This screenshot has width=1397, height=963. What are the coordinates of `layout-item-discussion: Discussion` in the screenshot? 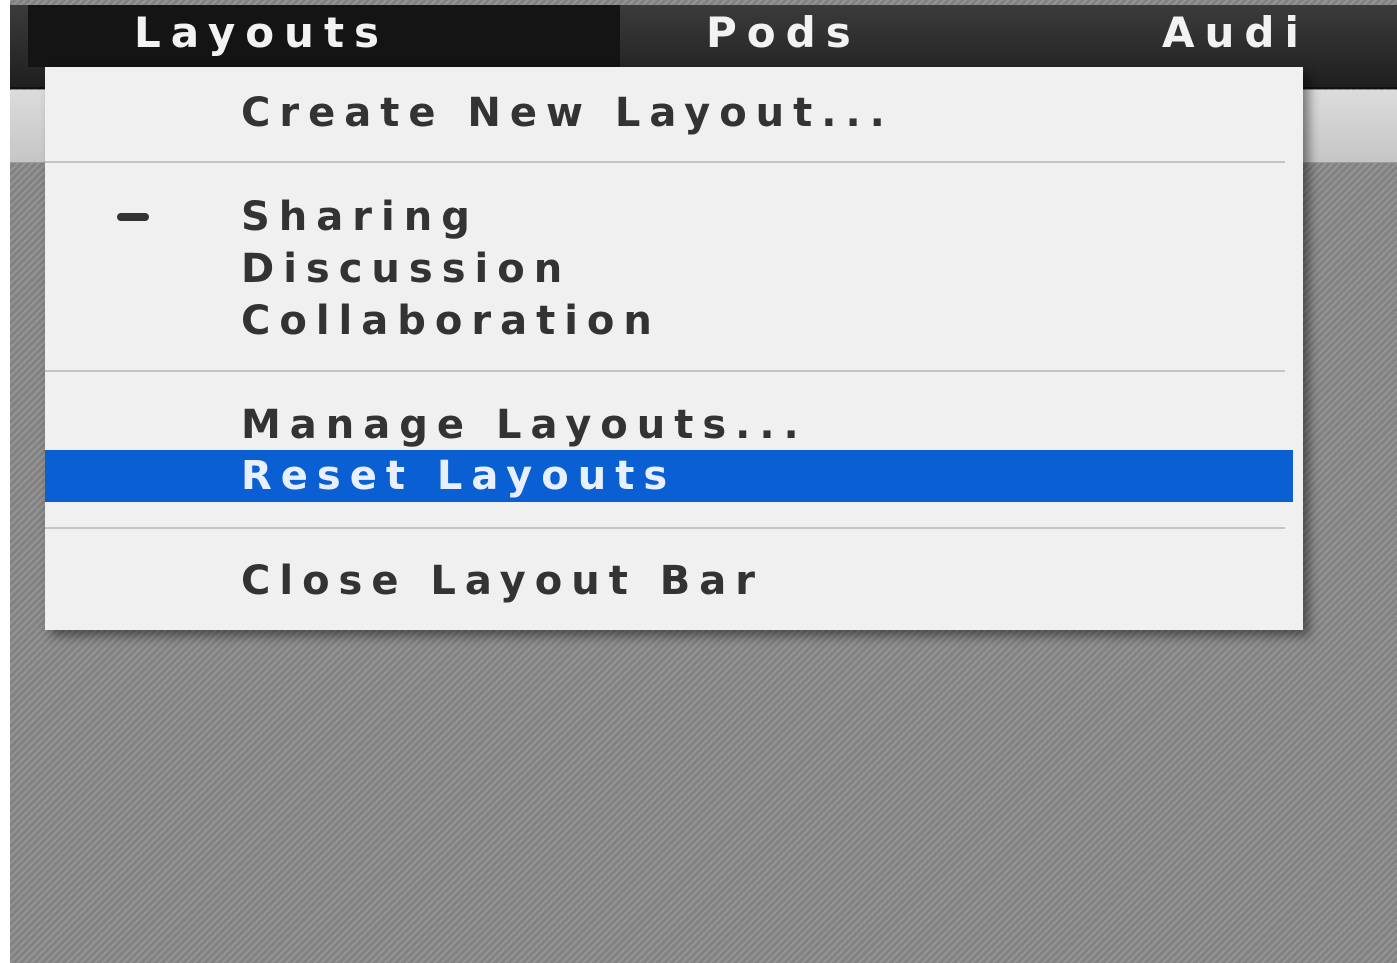 It's located at (669, 269).